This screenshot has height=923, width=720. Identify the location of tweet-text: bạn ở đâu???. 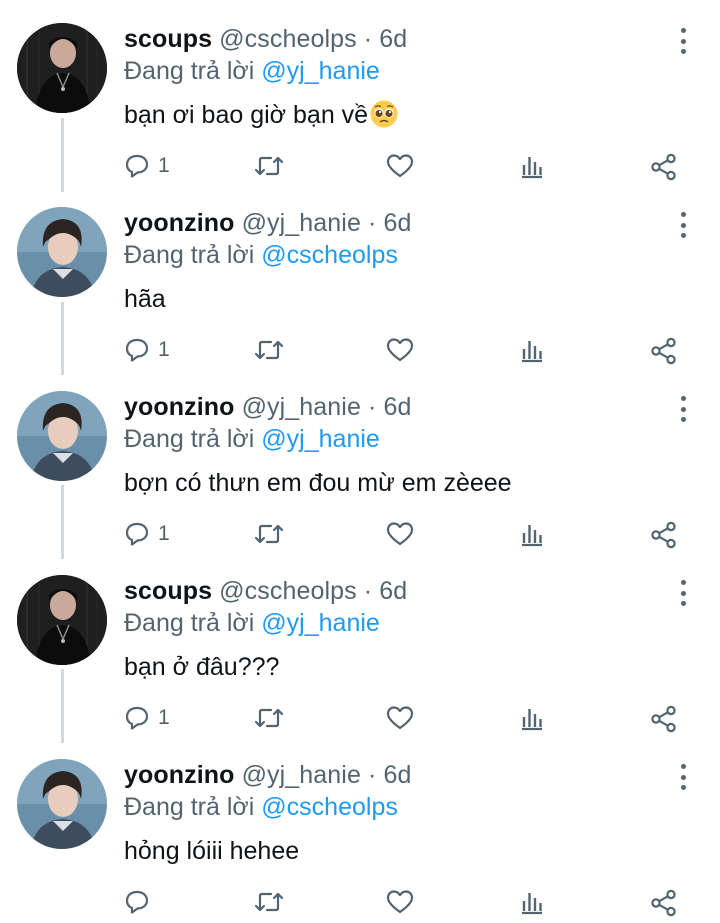
(201, 667).